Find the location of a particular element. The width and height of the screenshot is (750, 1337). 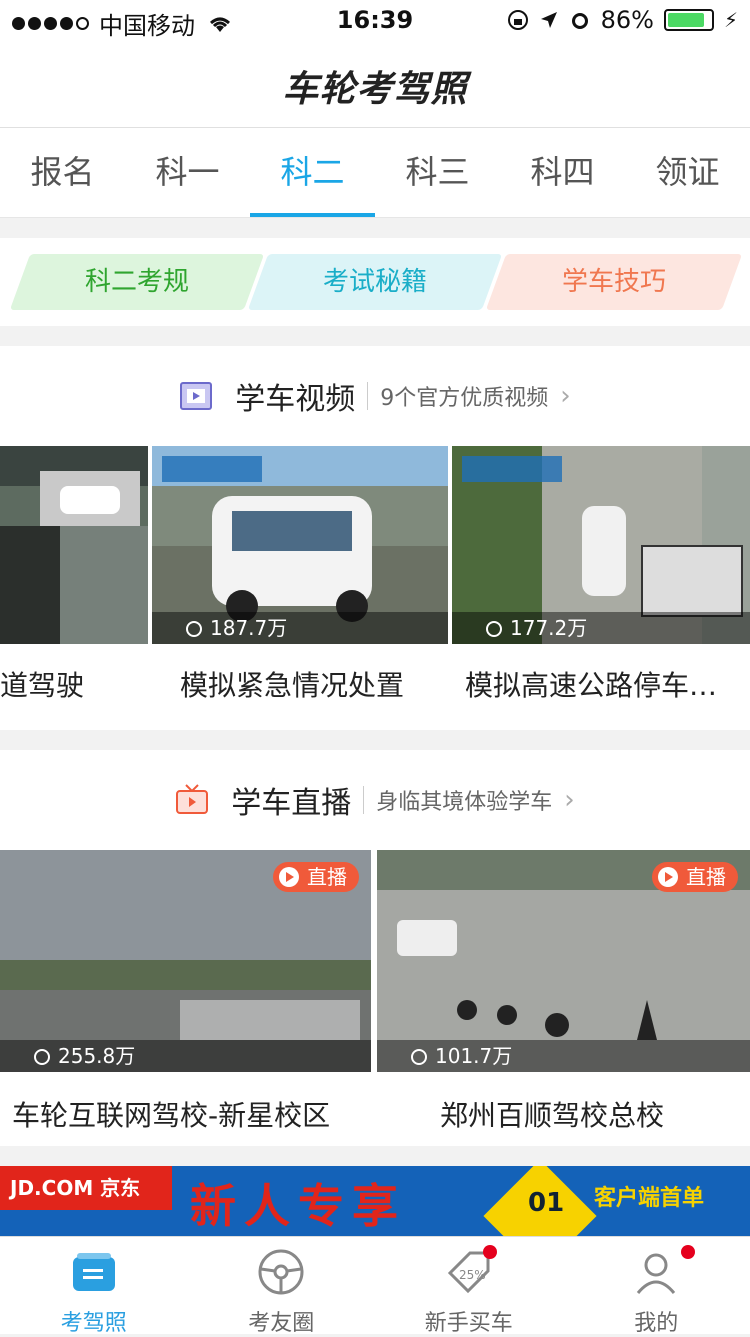

location-icon is located at coordinates (549, 20).